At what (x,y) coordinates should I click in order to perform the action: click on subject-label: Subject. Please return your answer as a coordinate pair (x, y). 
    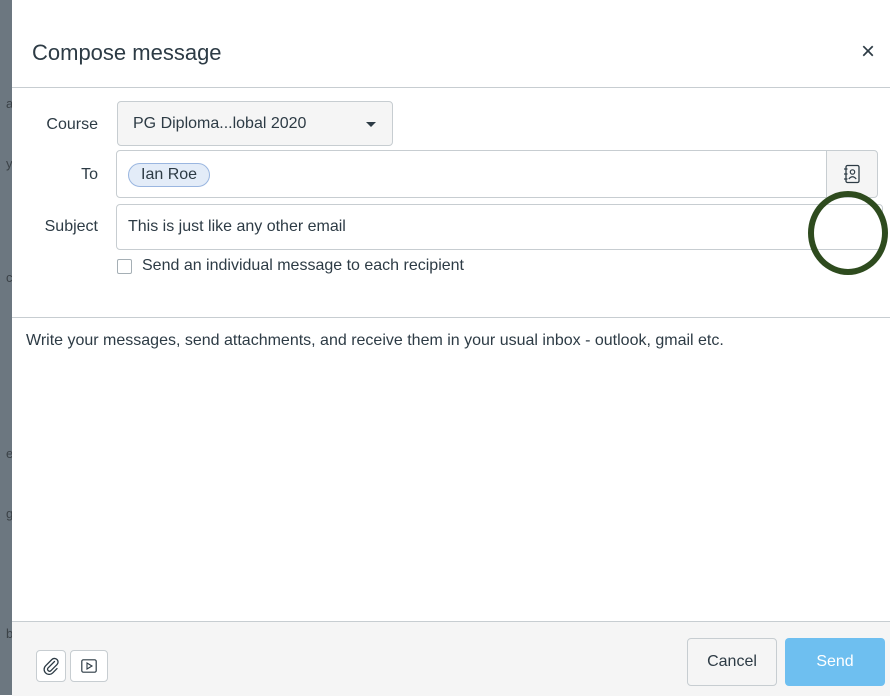
    Looking at the image, I should click on (71, 226).